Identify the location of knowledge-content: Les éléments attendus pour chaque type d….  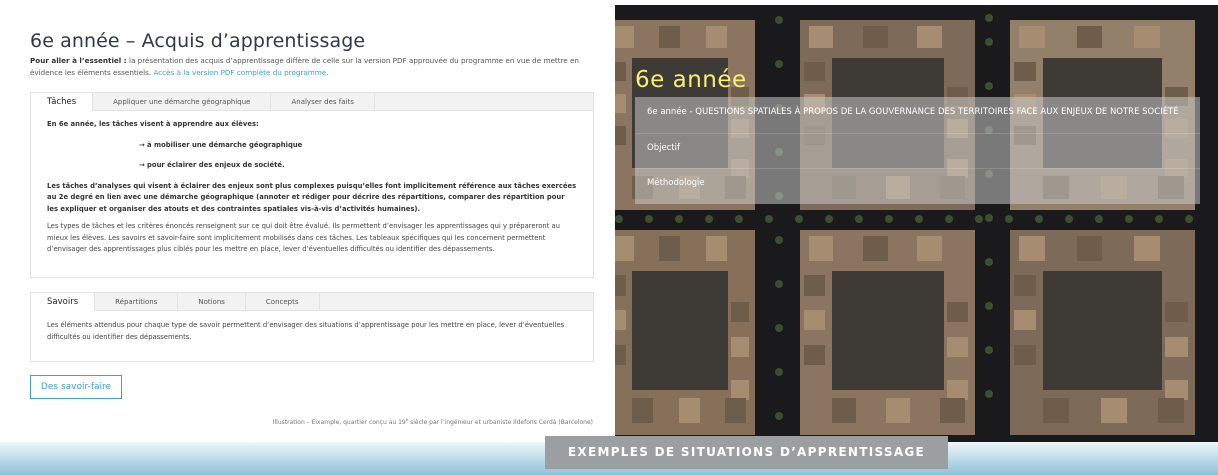
(306, 331).